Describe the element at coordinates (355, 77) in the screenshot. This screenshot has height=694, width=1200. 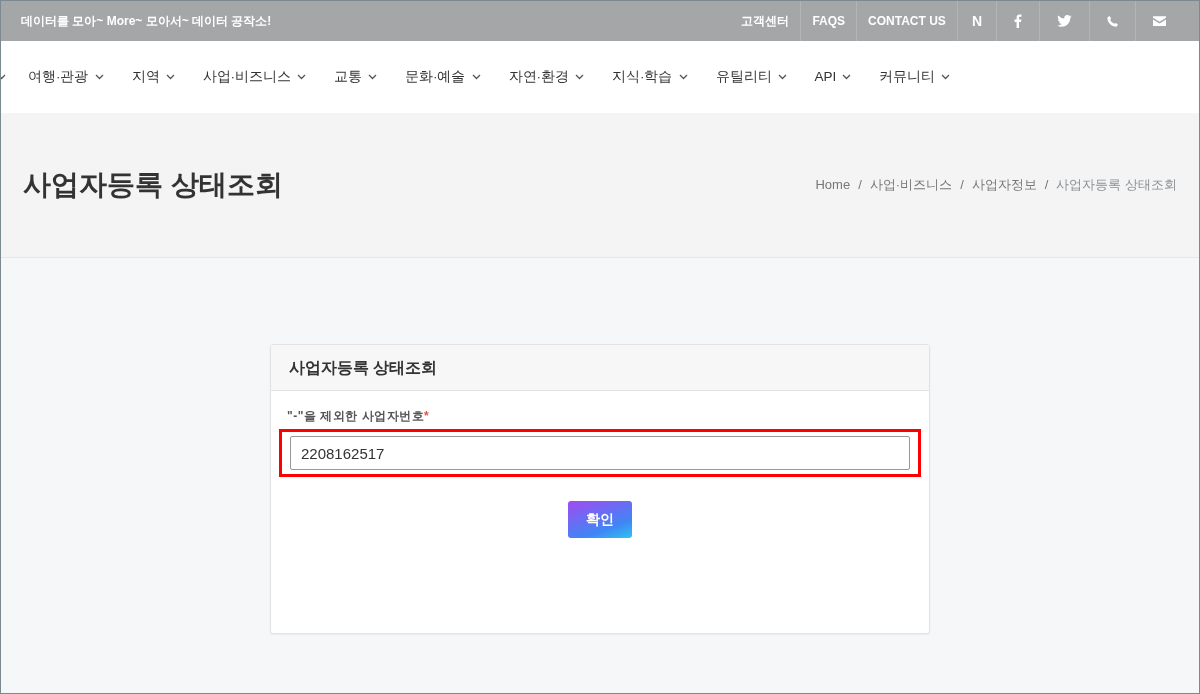
I see `nav-menu-item: 교통` at that location.